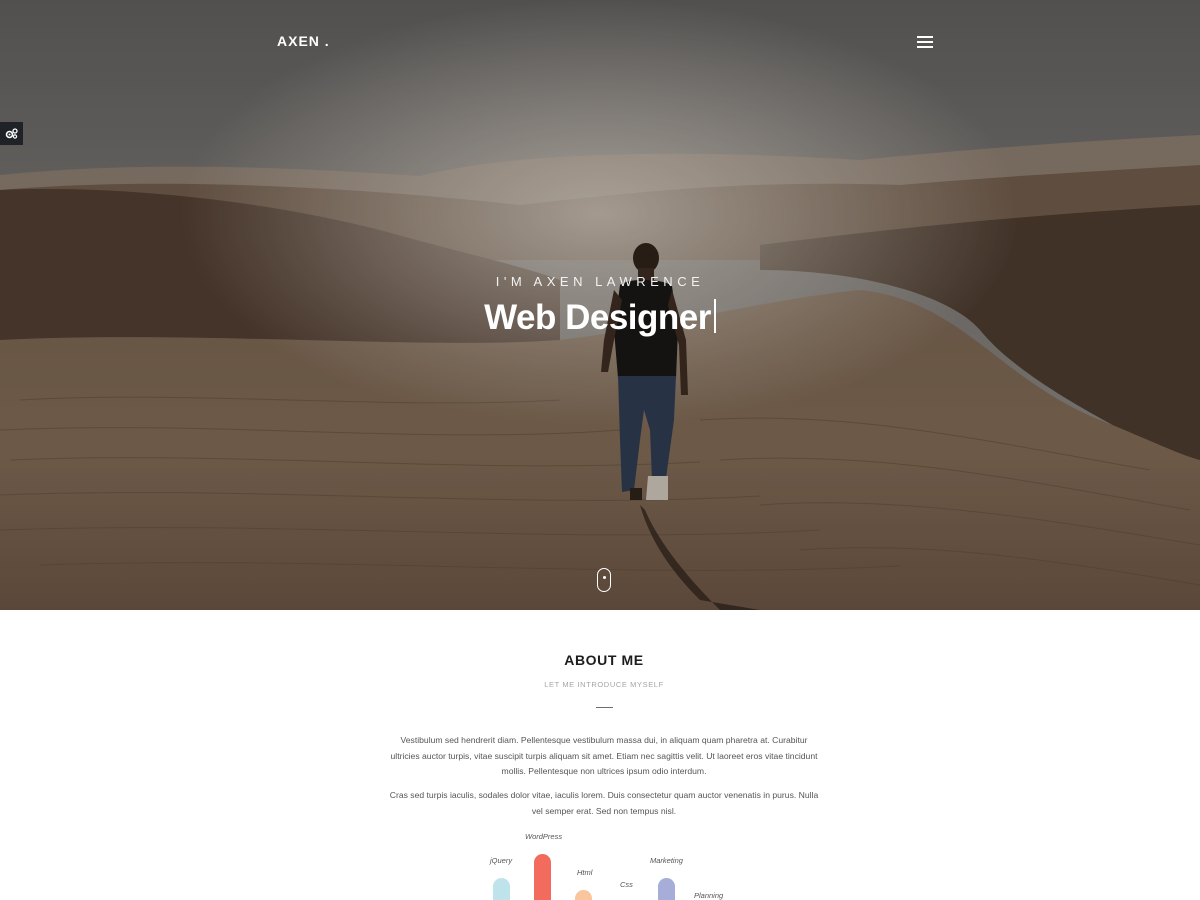 The image size is (1200, 900). What do you see at coordinates (666, 889) in the screenshot?
I see `skill-bar-marketing` at bounding box center [666, 889].